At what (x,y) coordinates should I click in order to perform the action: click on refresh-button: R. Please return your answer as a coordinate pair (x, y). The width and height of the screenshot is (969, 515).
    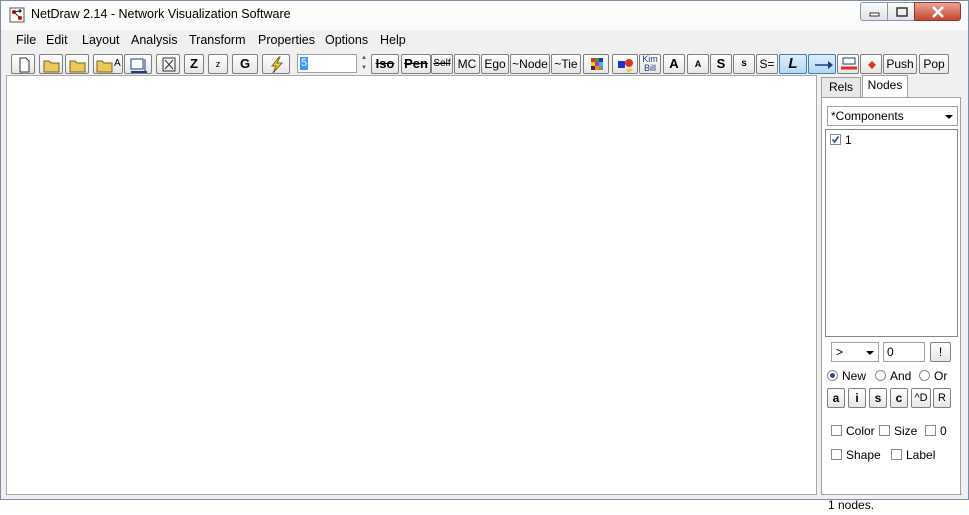
    Looking at the image, I should click on (942, 398).